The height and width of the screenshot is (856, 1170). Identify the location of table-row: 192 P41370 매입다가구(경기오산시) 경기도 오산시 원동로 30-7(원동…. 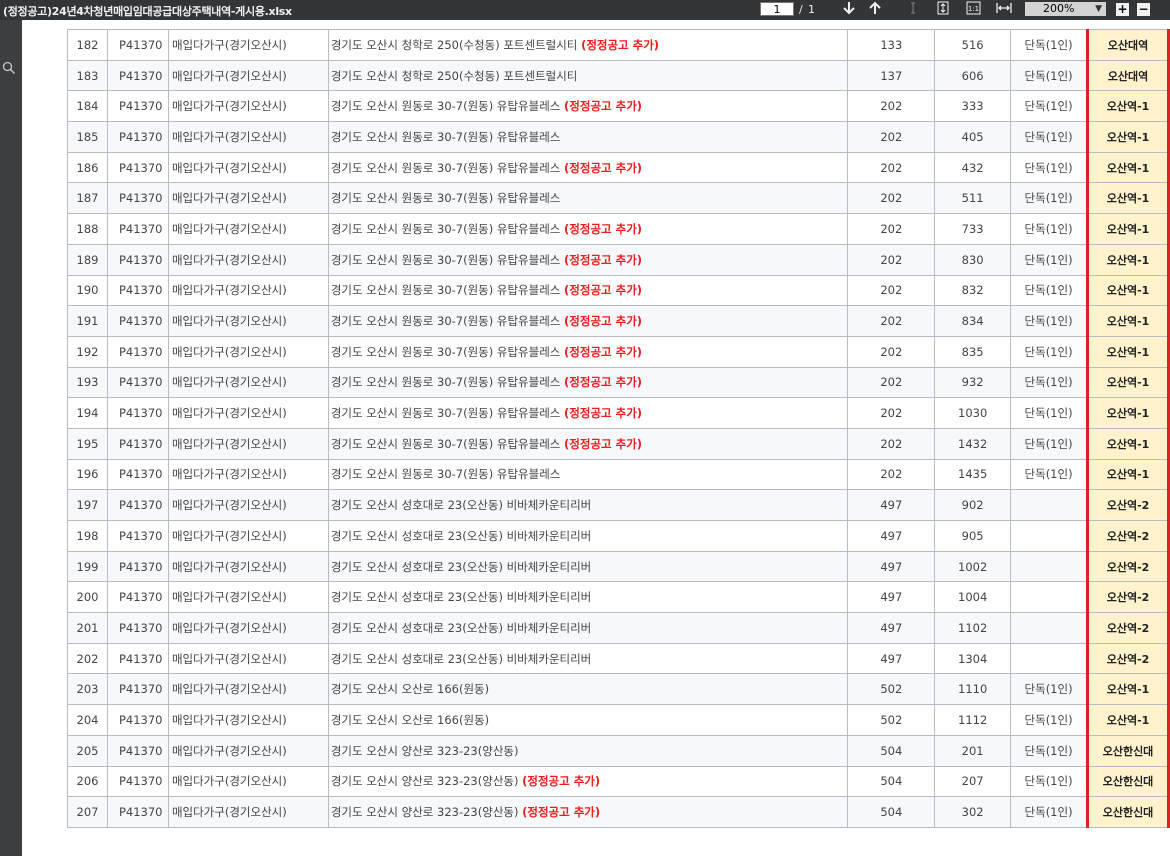
(618, 351).